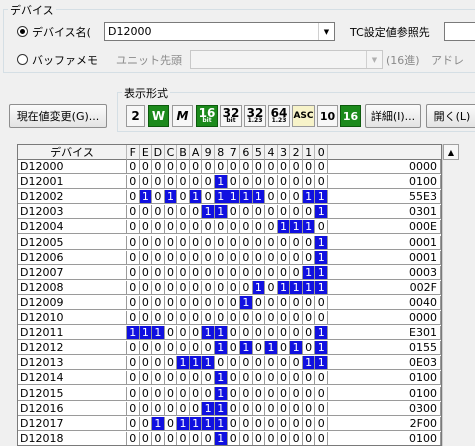 Image resolution: width=475 pixels, height=446 pixels. Describe the element at coordinates (72, 212) in the screenshot. I see `device-cell: D12003` at that location.